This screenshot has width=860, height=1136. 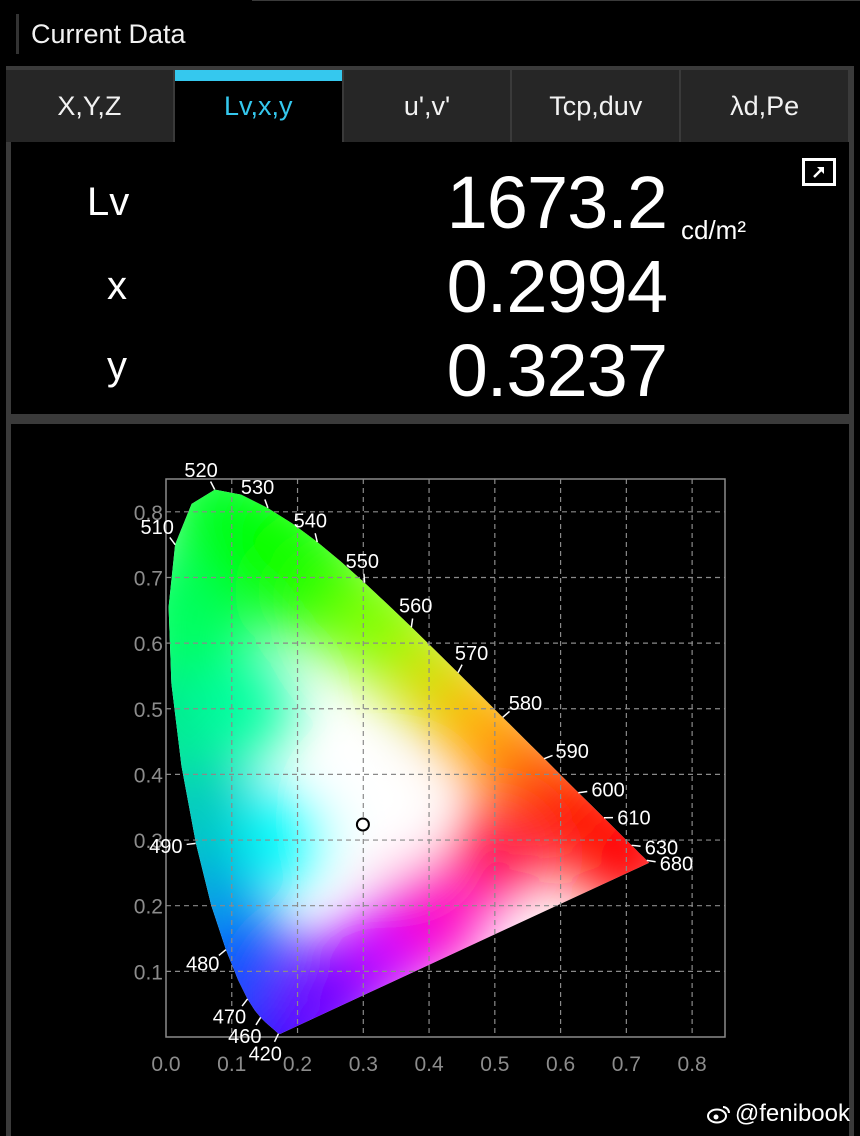 I want to click on y-tick-label: 0.2, so click(x=148, y=907).